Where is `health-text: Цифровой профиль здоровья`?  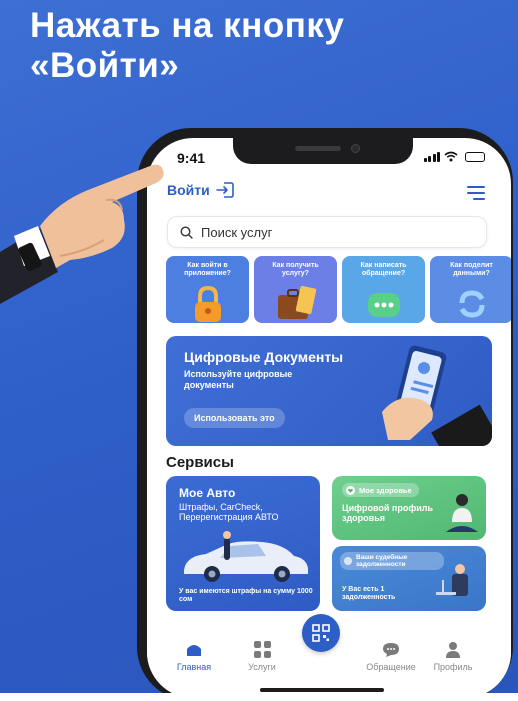 health-text: Цифровой профиль здоровья is located at coordinates (388, 513).